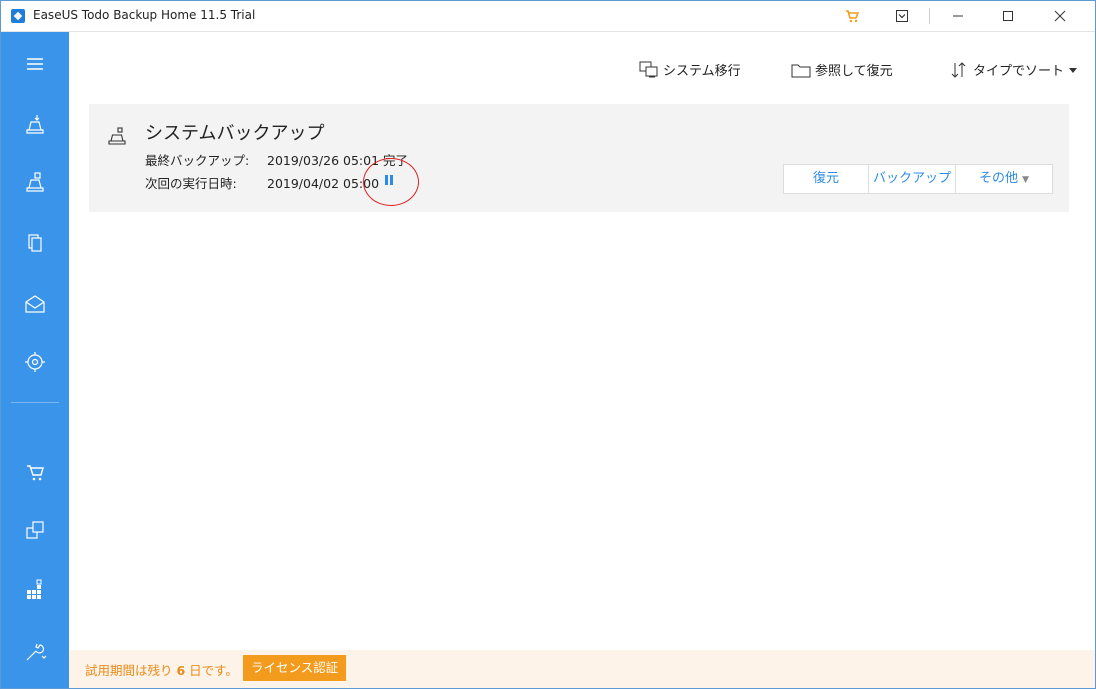  I want to click on close-icon, so click(1060, 16).